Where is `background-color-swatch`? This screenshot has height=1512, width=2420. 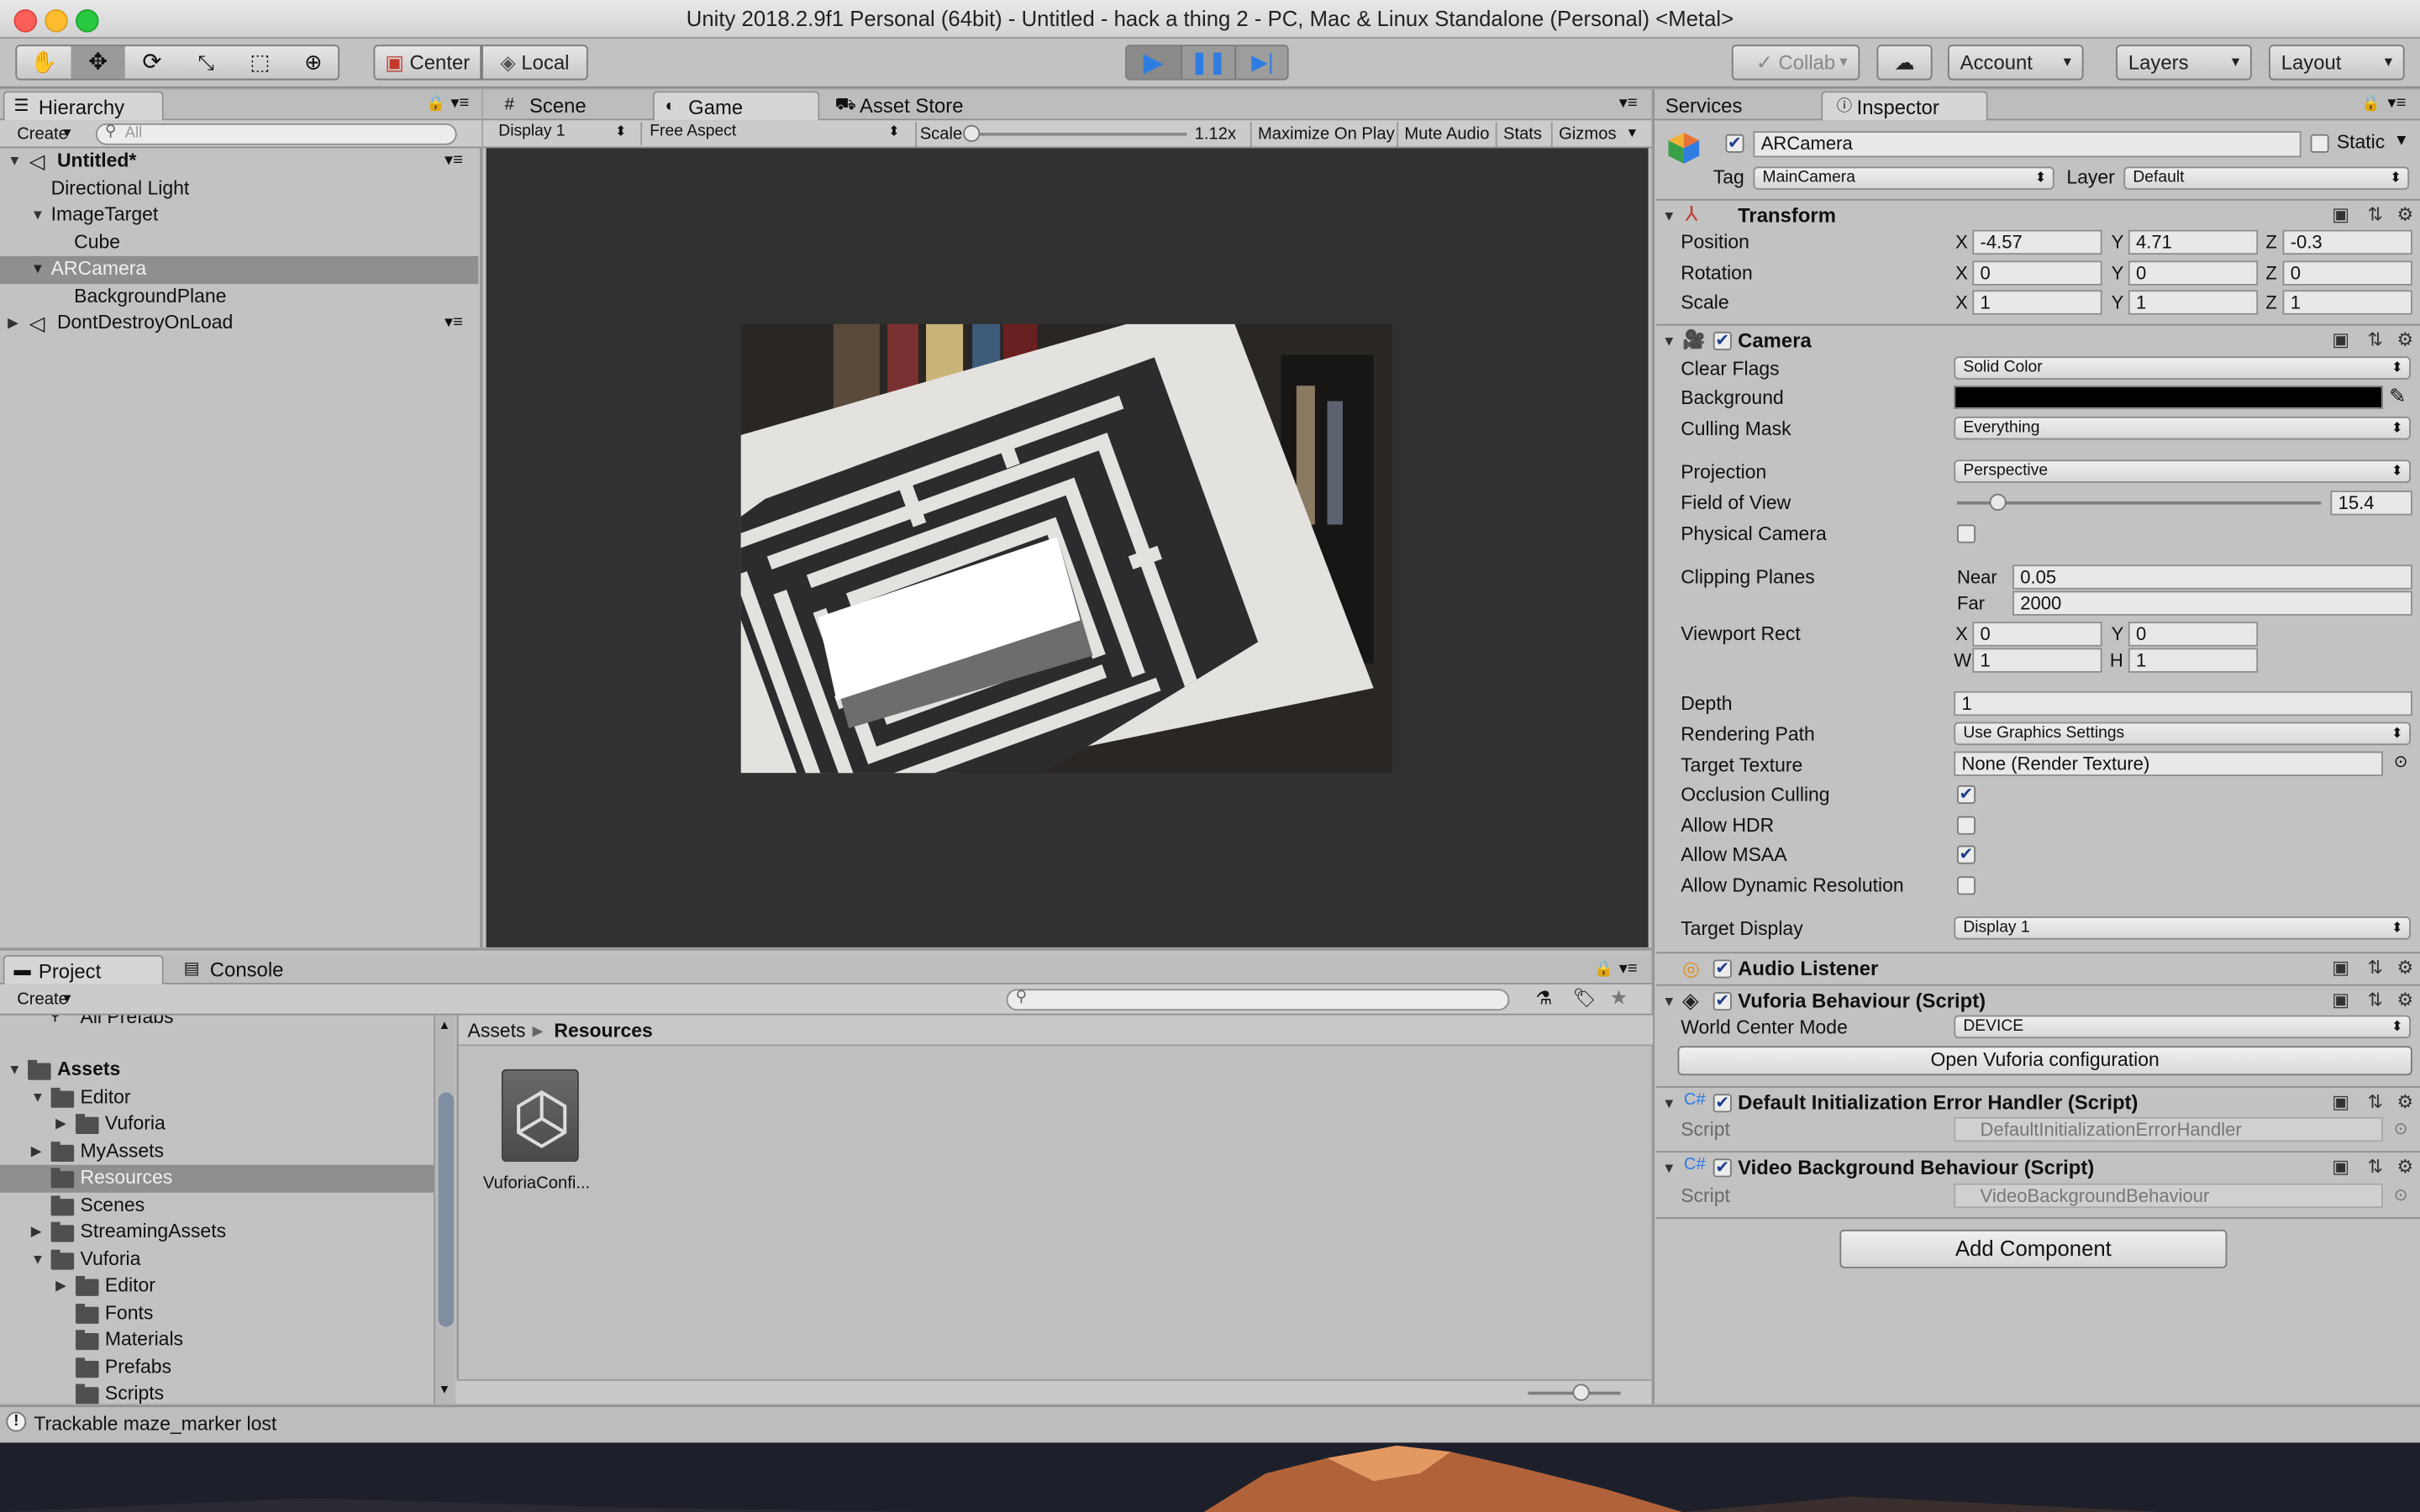
background-color-swatch is located at coordinates (2168, 397).